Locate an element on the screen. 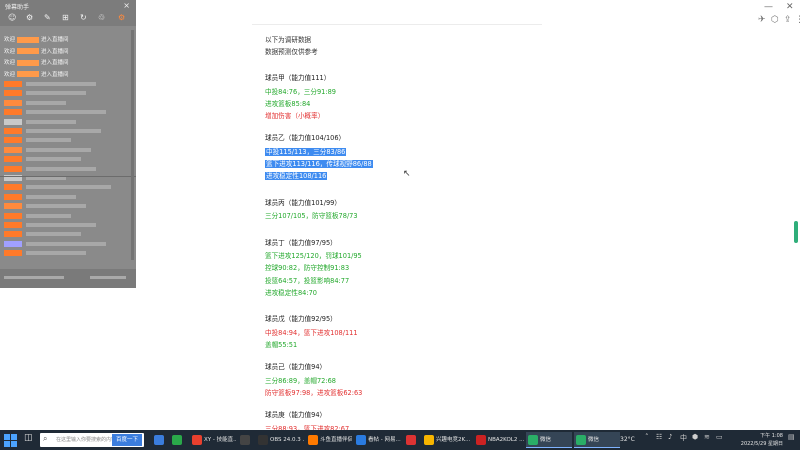 Image resolution: width=800 pixels, height=450 pixels. taskbar-app: 斗鱼直播伴侣 is located at coordinates (329, 440).